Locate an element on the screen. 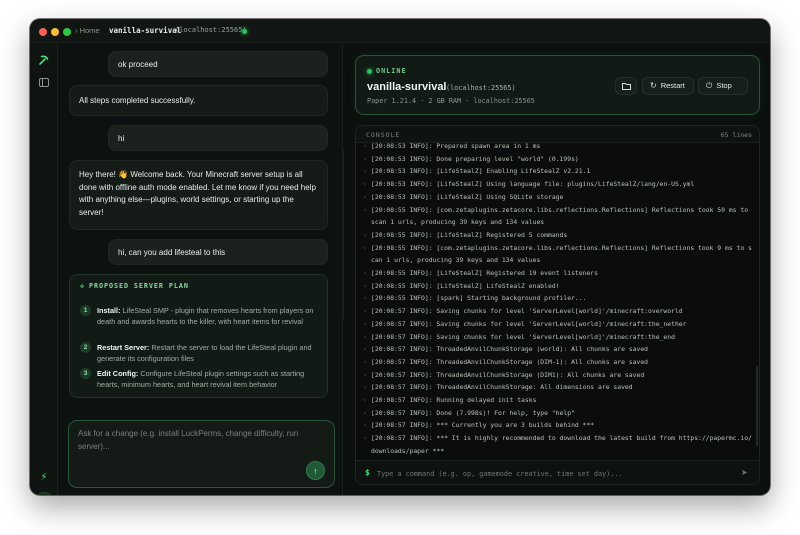 Image resolution: width=800 pixels, height=535 pixels. send-command-icon: ➤ is located at coordinates (744, 472).